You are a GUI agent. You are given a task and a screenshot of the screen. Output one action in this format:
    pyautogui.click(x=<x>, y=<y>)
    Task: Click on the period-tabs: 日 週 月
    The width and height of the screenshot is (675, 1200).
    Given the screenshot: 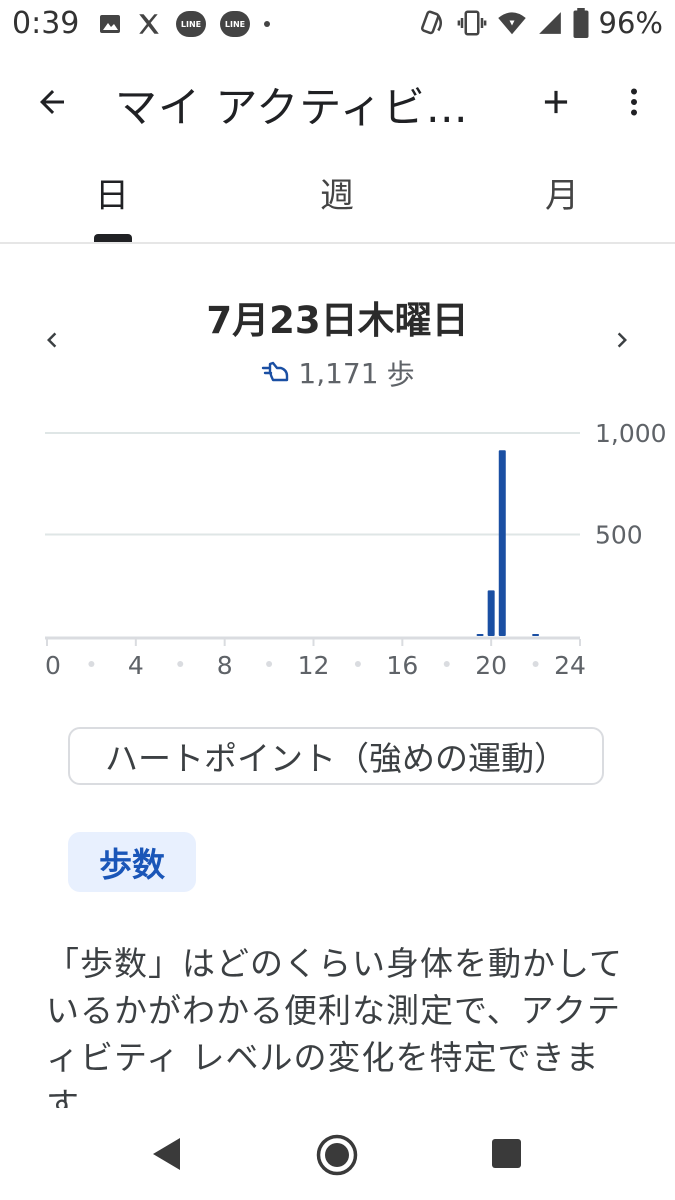 What is the action you would take?
    pyautogui.click(x=337, y=197)
    